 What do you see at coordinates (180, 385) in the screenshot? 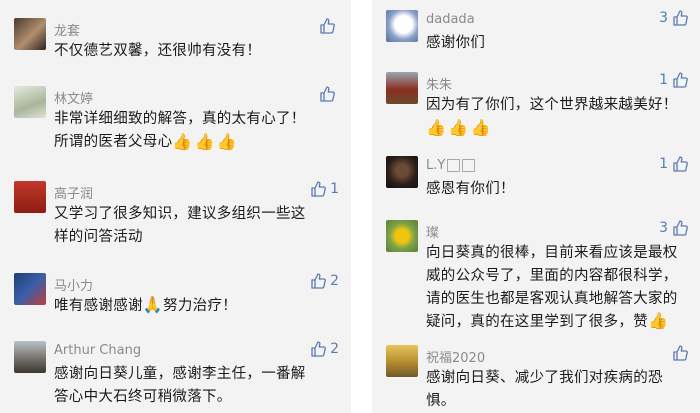
I see `comment-text: 感谢向日葵儿童，感谢李主任，一番解 答心中大石终可稍微落下。` at bounding box center [180, 385].